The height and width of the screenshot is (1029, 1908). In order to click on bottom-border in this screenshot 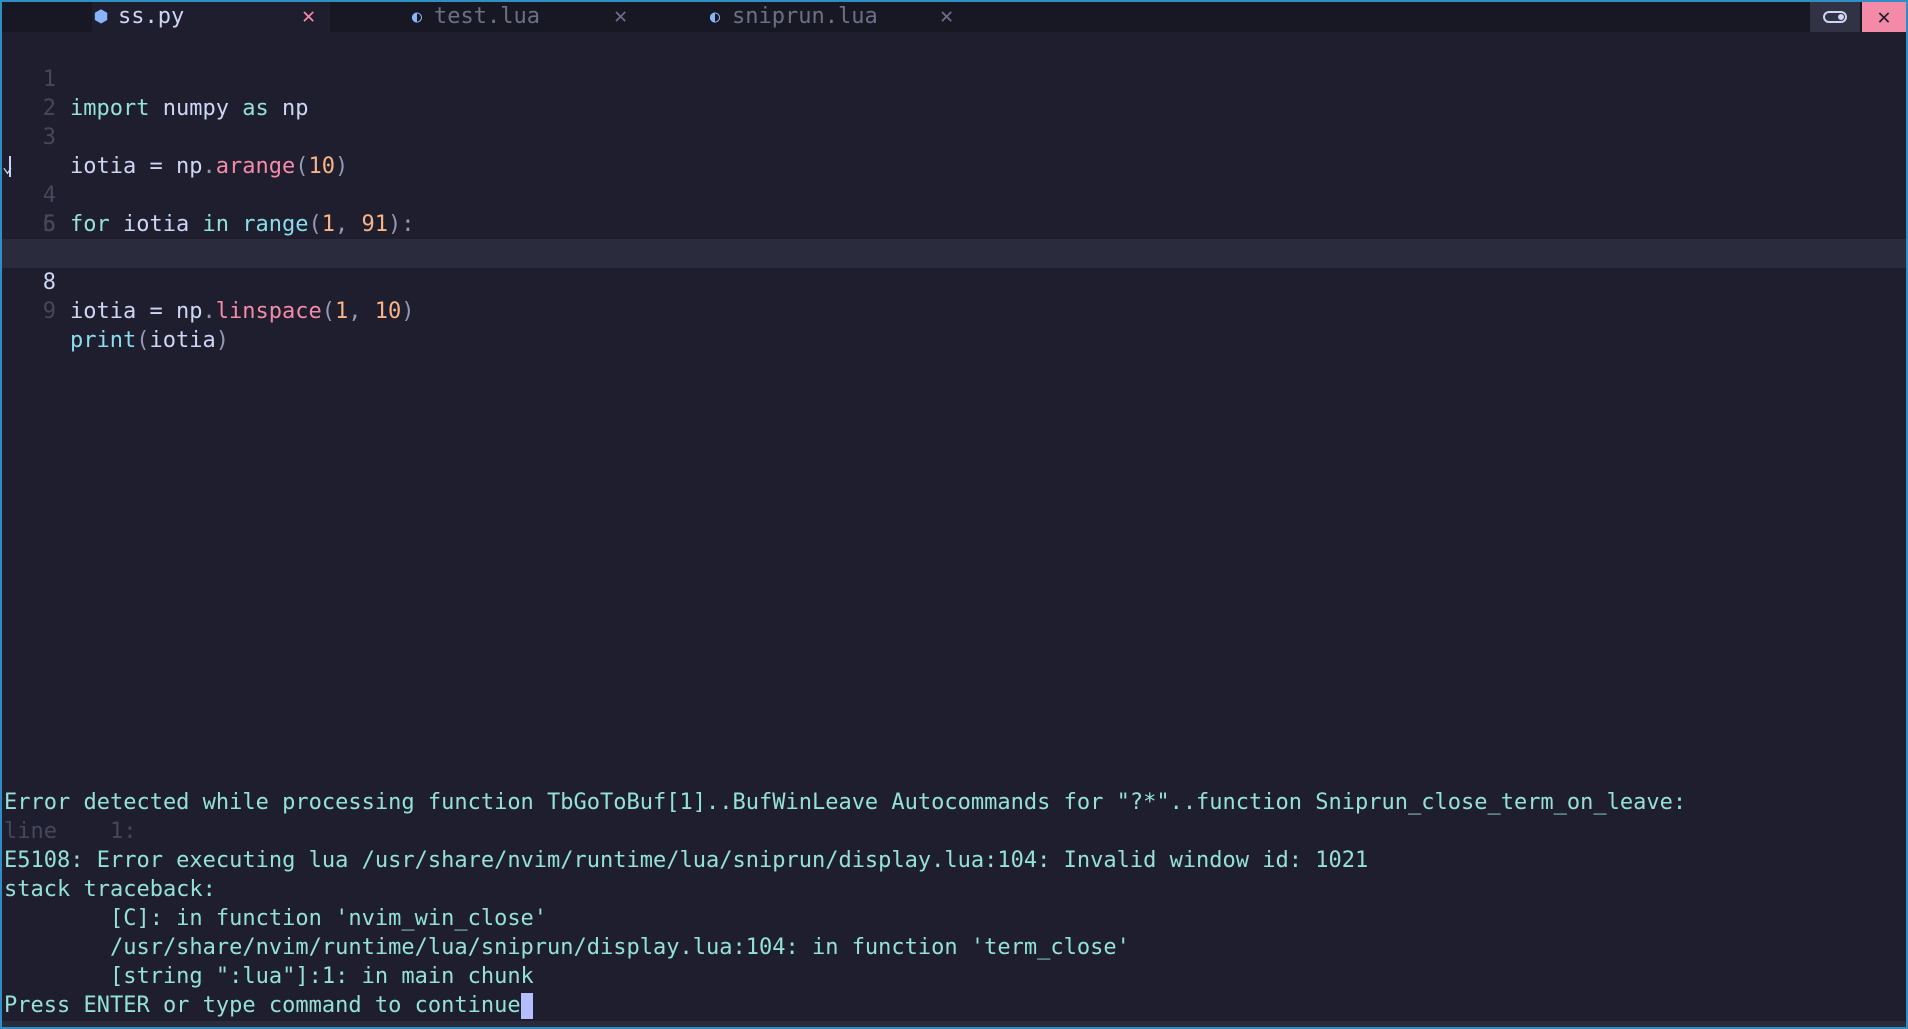, I will do `click(954, 1024)`.